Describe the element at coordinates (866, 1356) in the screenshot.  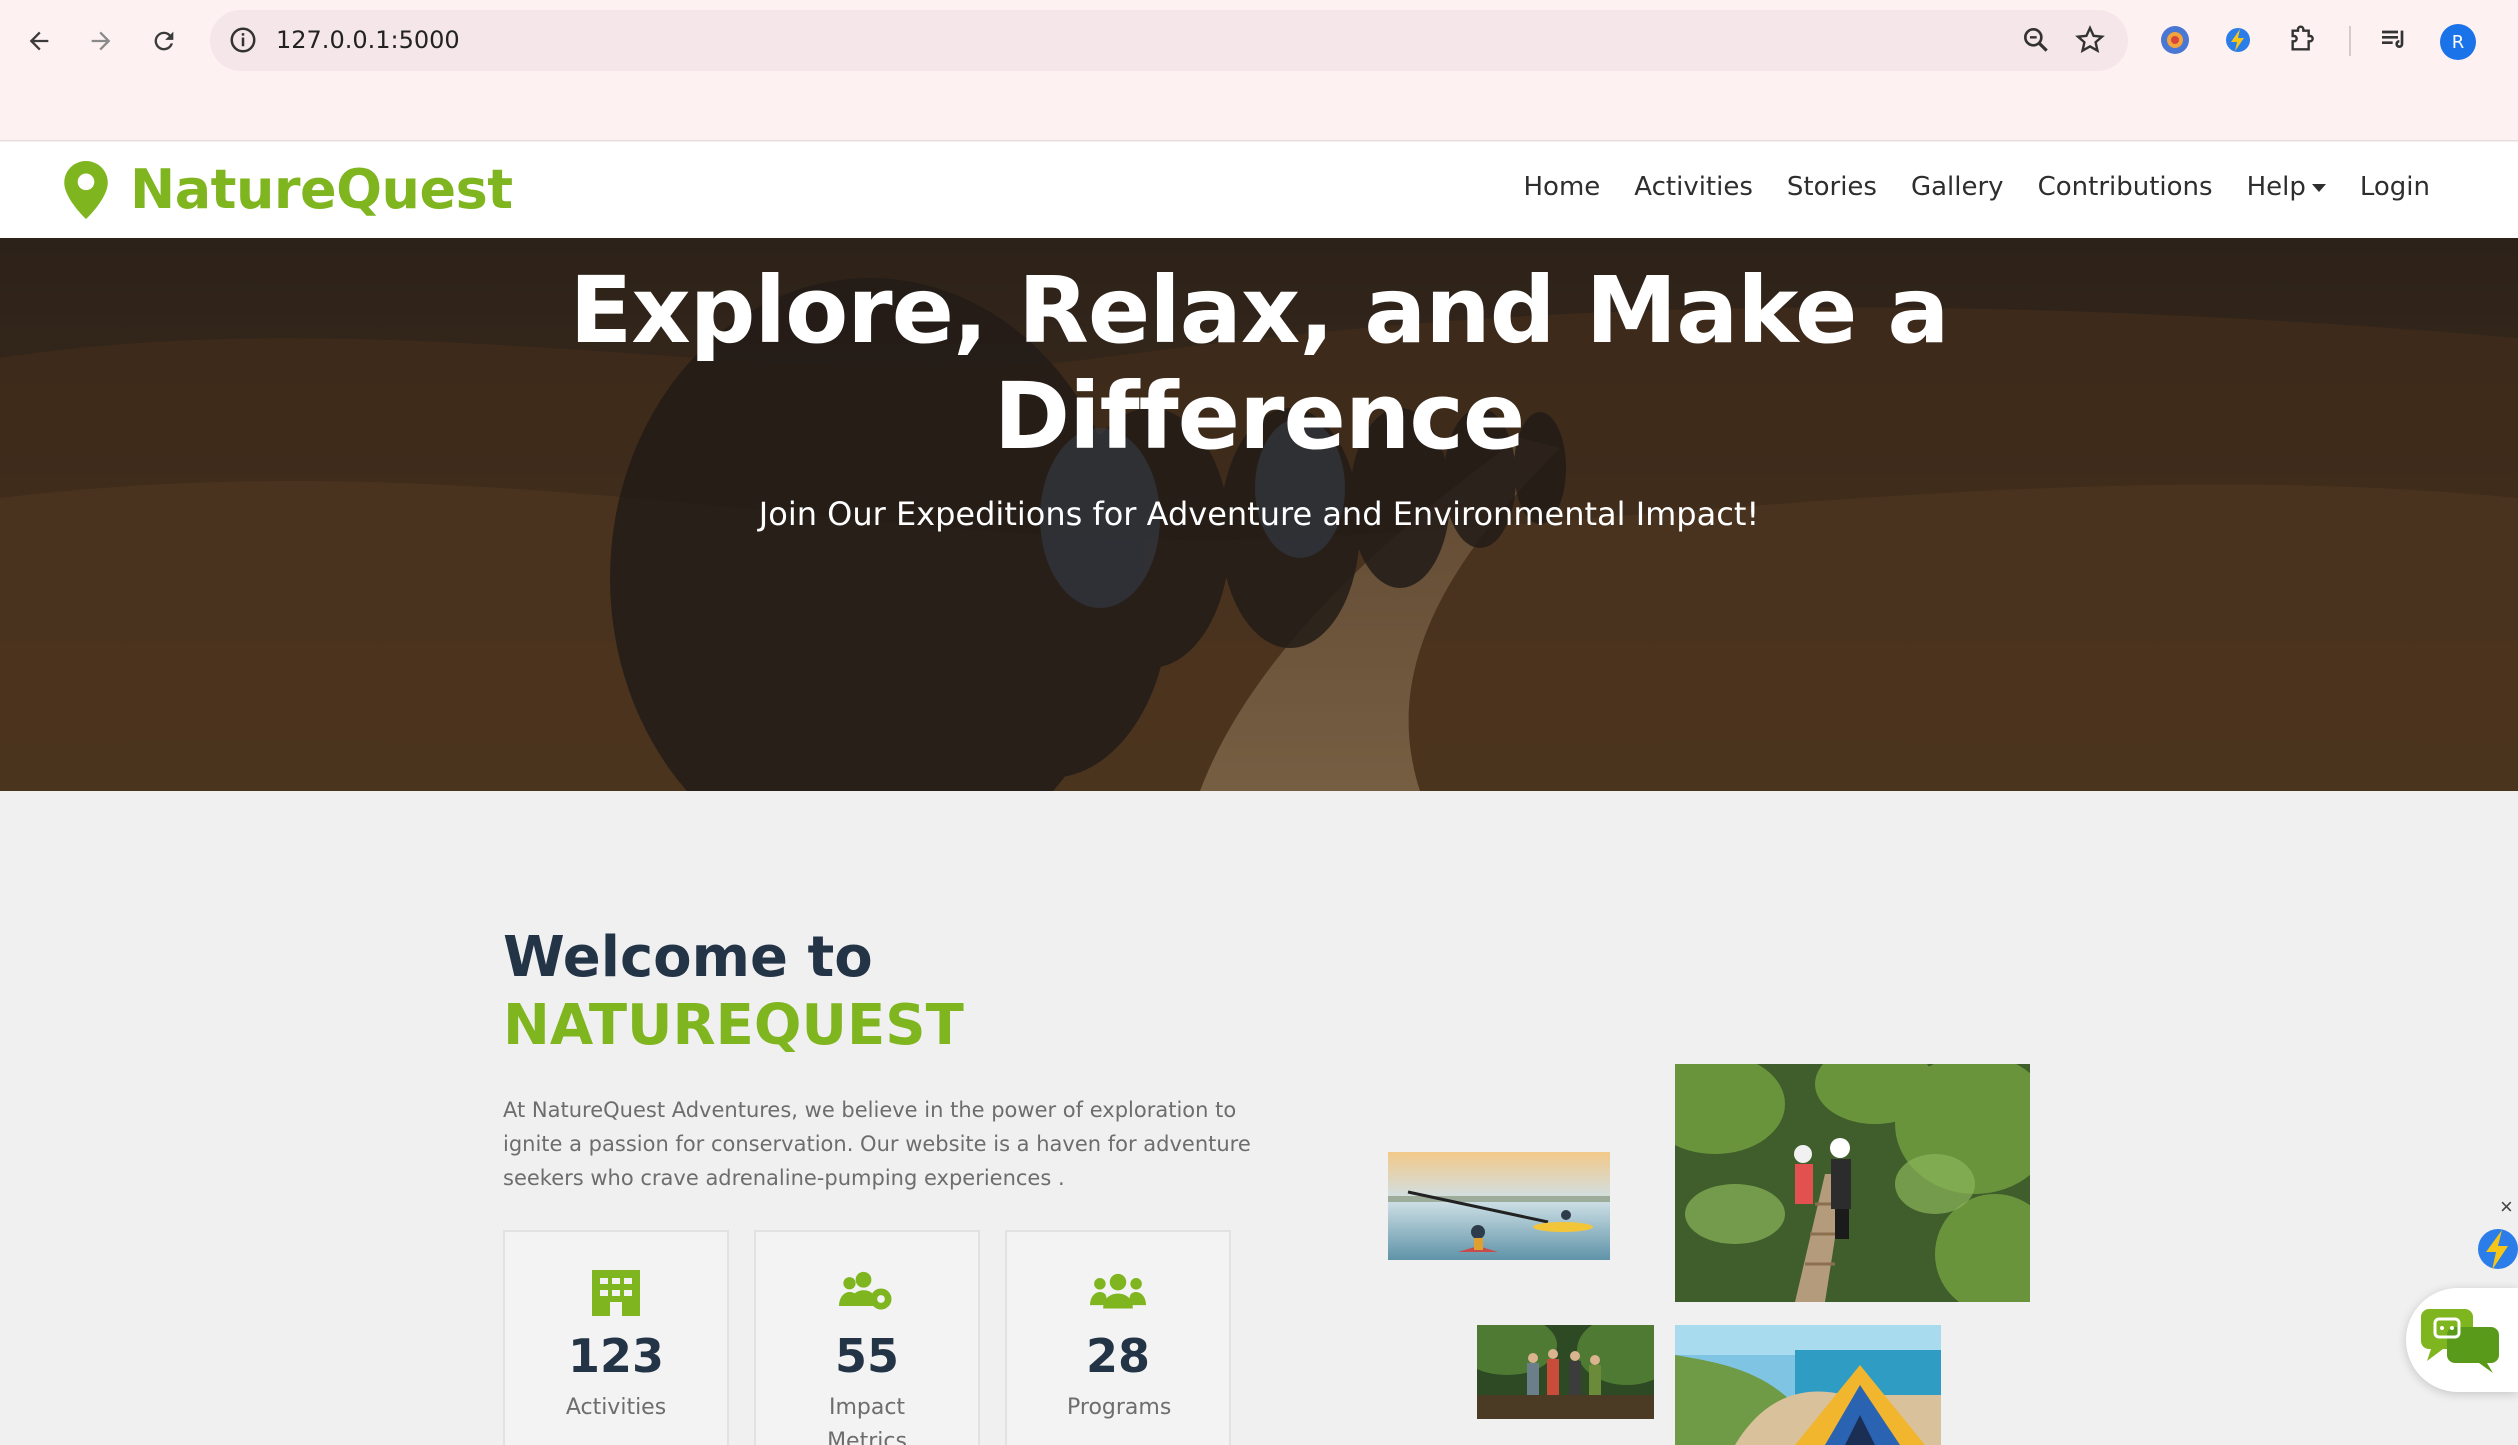
I see `stat-value: 55` at that location.